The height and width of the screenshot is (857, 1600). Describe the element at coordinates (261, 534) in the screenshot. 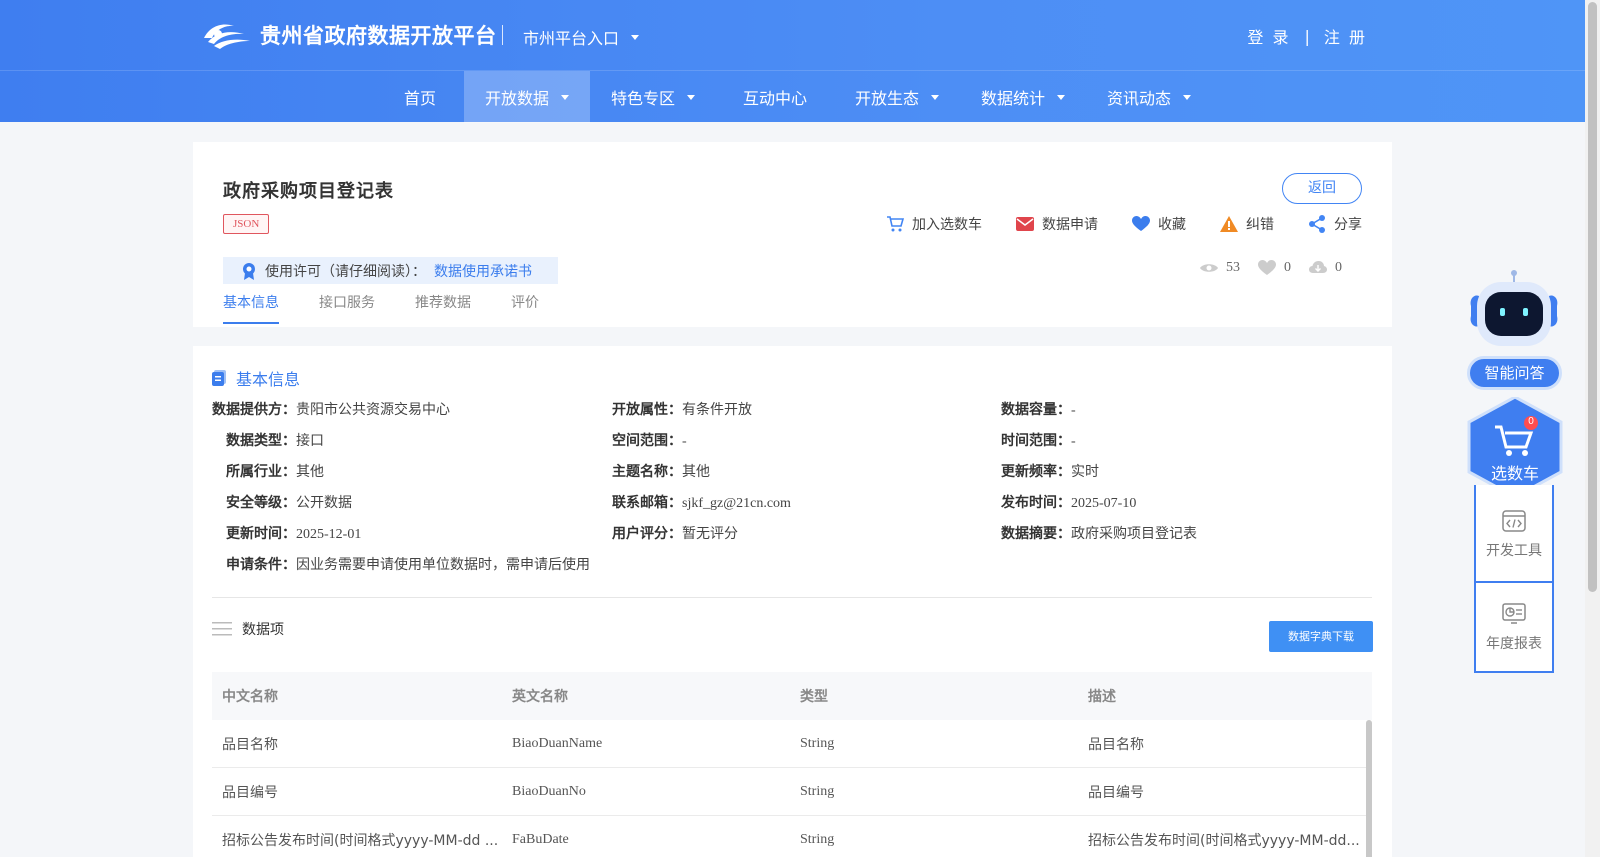

I see `info-label: 更新时间：` at that location.